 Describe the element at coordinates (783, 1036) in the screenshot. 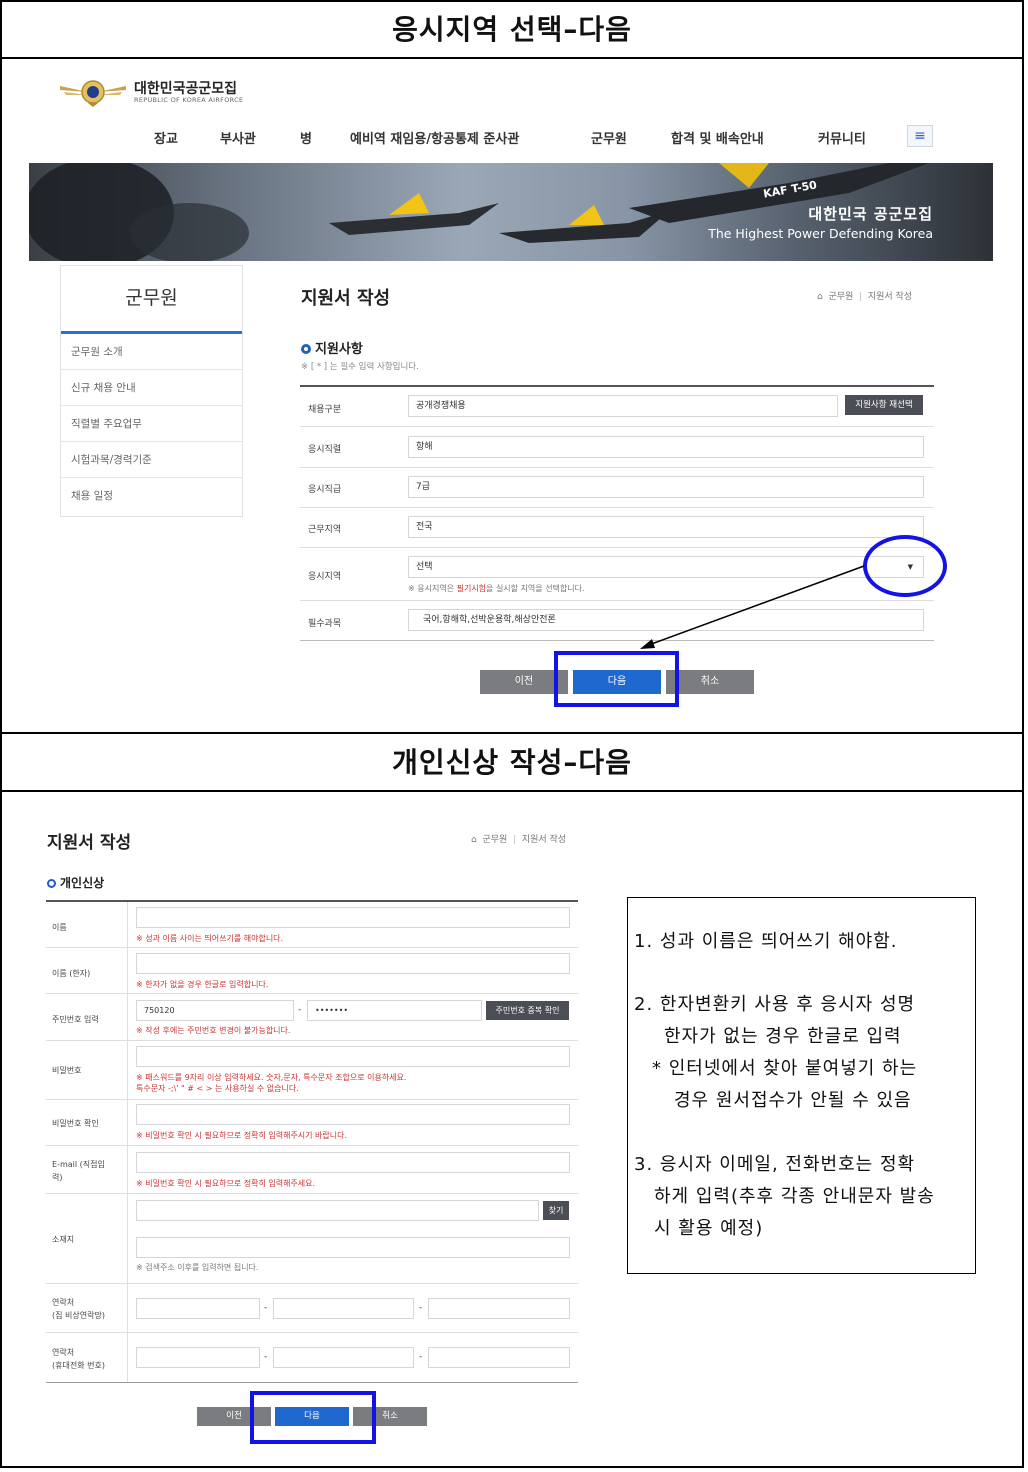

I see `instruction-2b: 한자가 없는 경우 한글로 입력` at that location.